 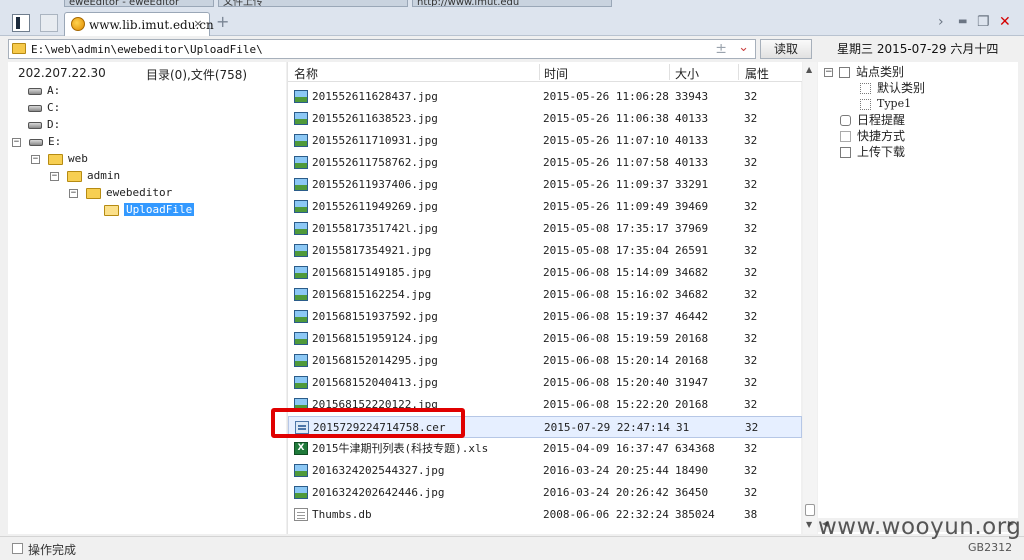 I want to click on tree-drive-a: A:, so click(x=44, y=91).